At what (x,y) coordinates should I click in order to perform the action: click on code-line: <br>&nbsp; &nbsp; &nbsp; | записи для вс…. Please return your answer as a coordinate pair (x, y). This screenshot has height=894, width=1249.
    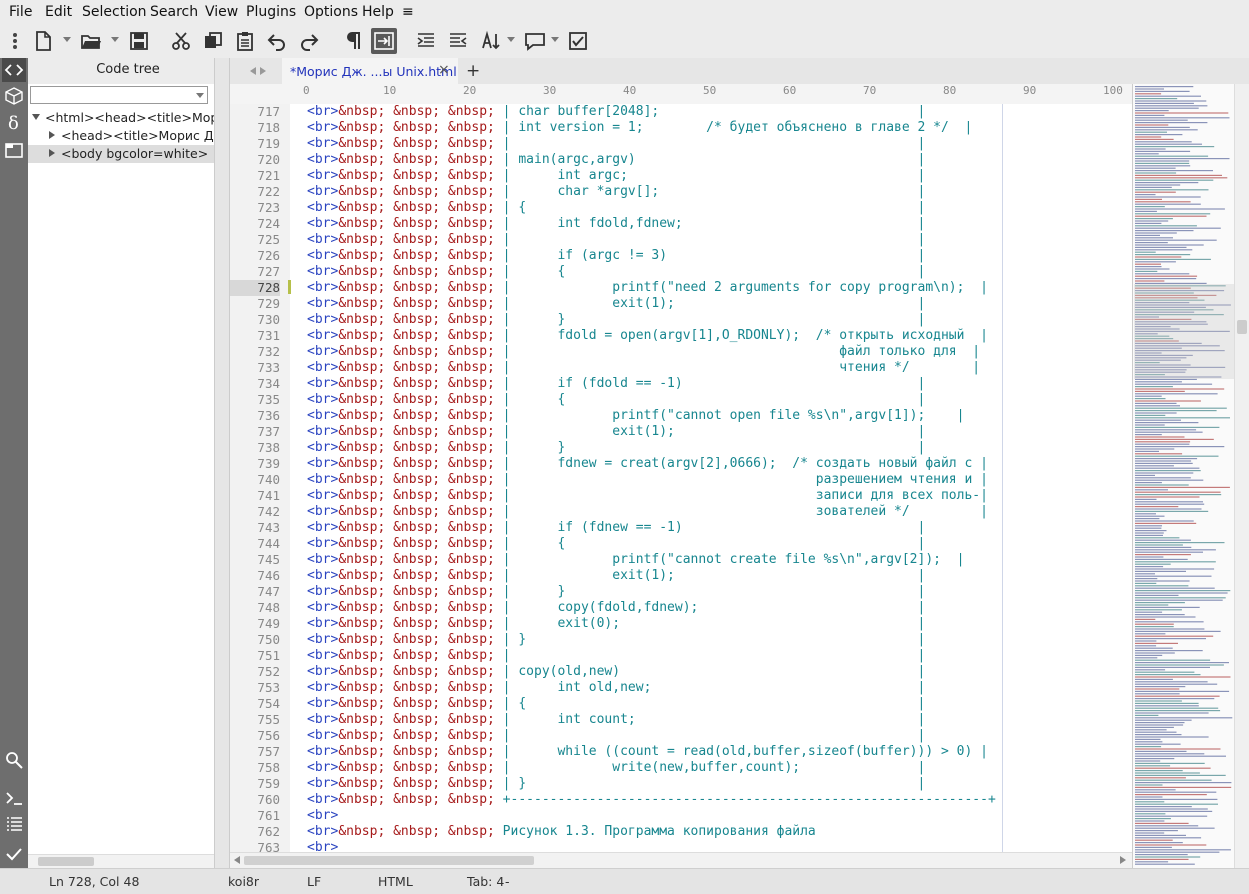
    Looking at the image, I should click on (647, 496).